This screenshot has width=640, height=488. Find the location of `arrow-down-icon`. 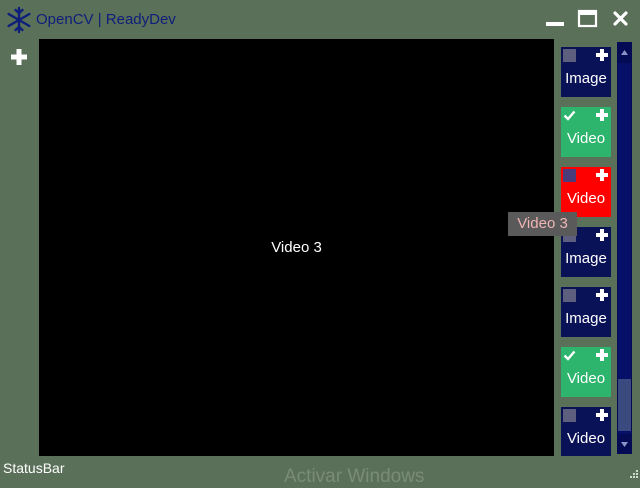

arrow-down-icon is located at coordinates (624, 444).